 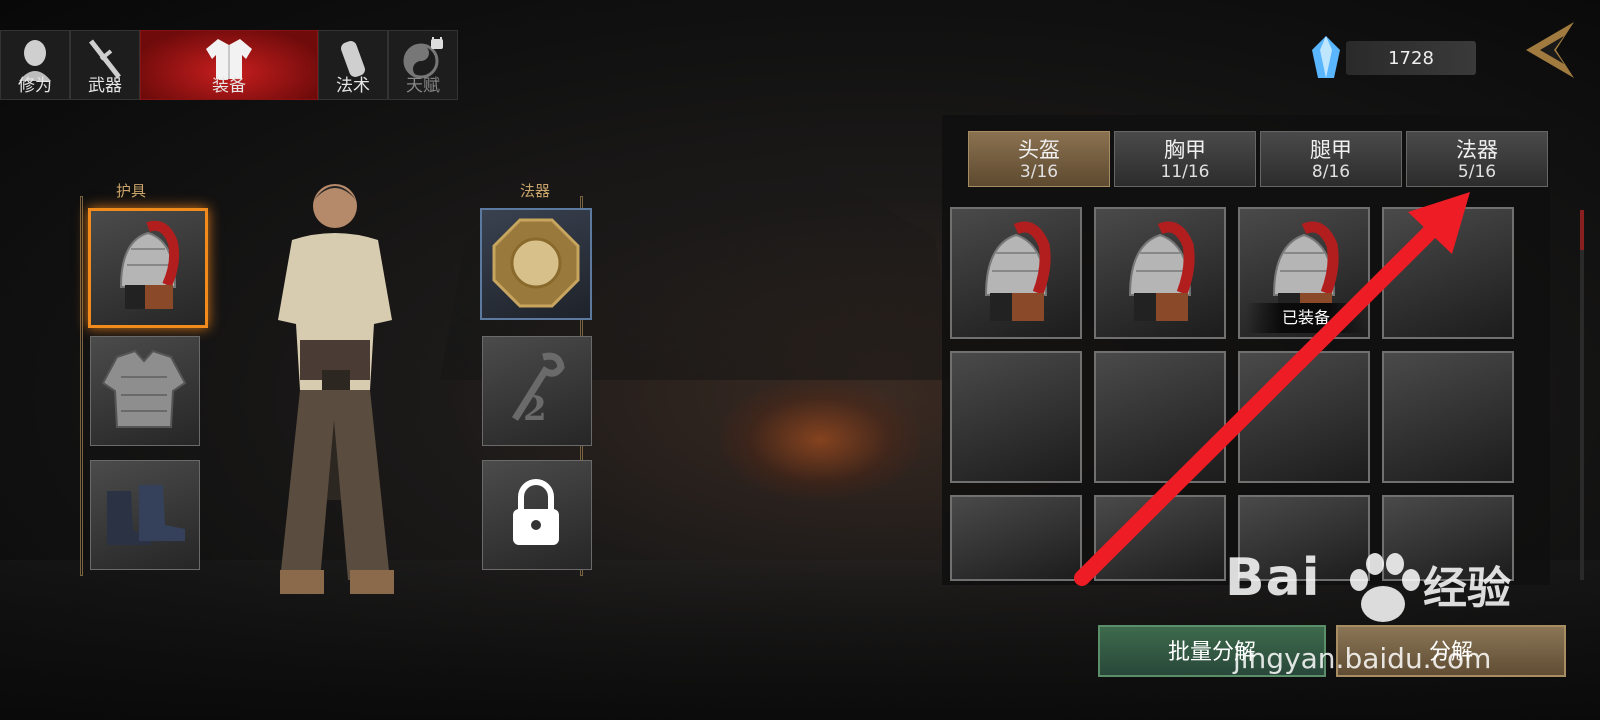 What do you see at coordinates (535, 409) in the screenshot?
I see `artifact-slot-number: 2` at bounding box center [535, 409].